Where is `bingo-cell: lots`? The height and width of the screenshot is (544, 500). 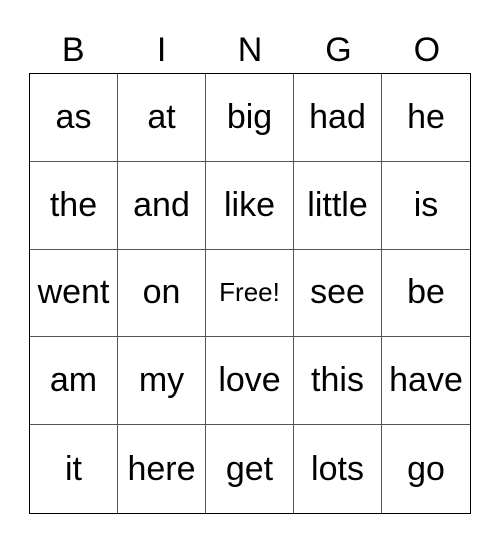 bingo-cell: lots is located at coordinates (338, 469).